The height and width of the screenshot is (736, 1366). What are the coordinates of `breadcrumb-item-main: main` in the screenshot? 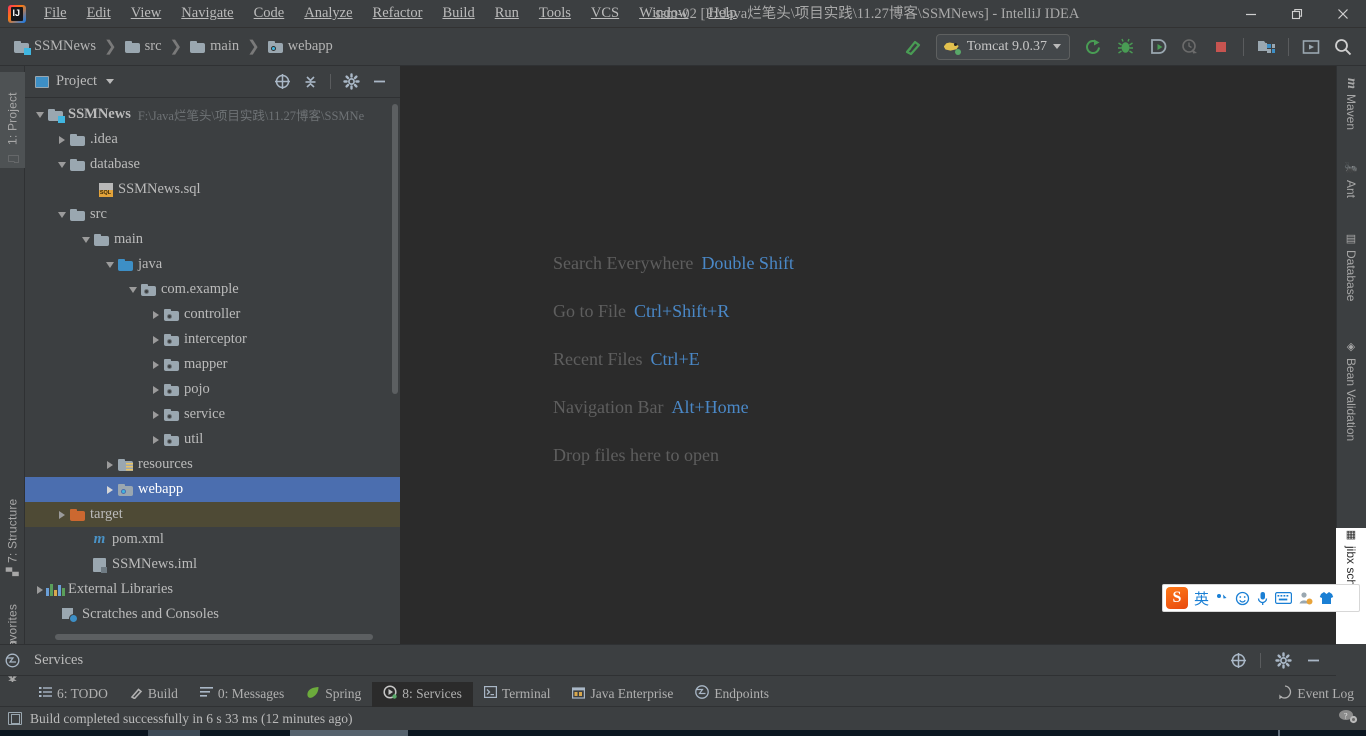 It's located at (214, 46).